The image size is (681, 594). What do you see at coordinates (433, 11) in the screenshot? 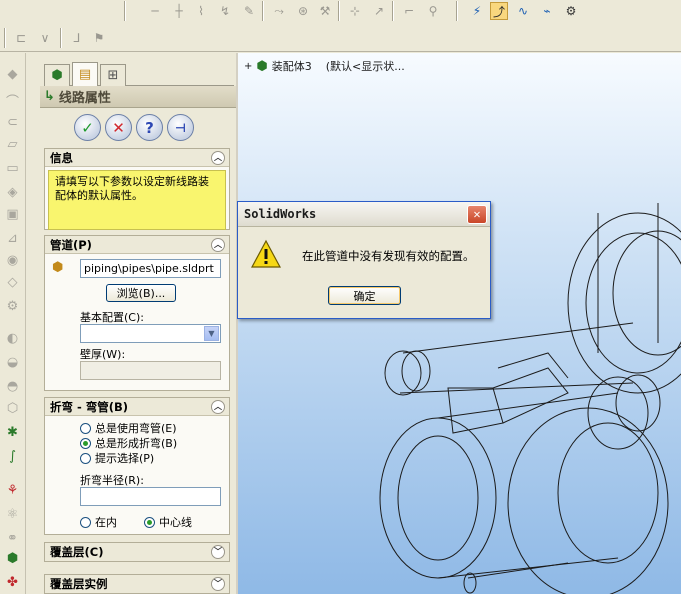
I see `clip-tool-icon: ⚲` at bounding box center [433, 11].